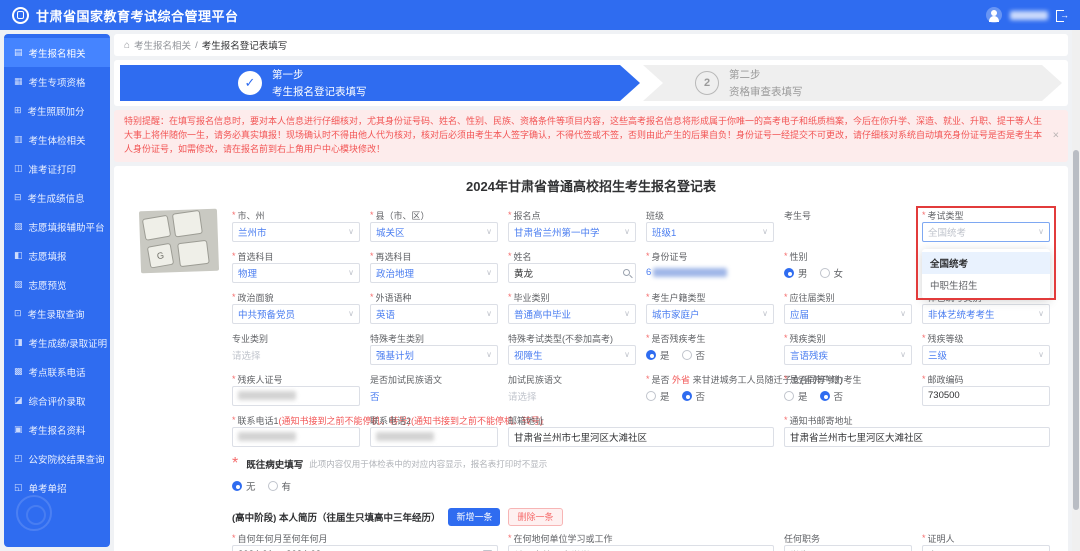 The width and height of the screenshot is (1080, 551). What do you see at coordinates (641, 436) in the screenshot?
I see `mail-addr-input: 甘肃省兰州市七里河区大滩社区` at bounding box center [641, 436].